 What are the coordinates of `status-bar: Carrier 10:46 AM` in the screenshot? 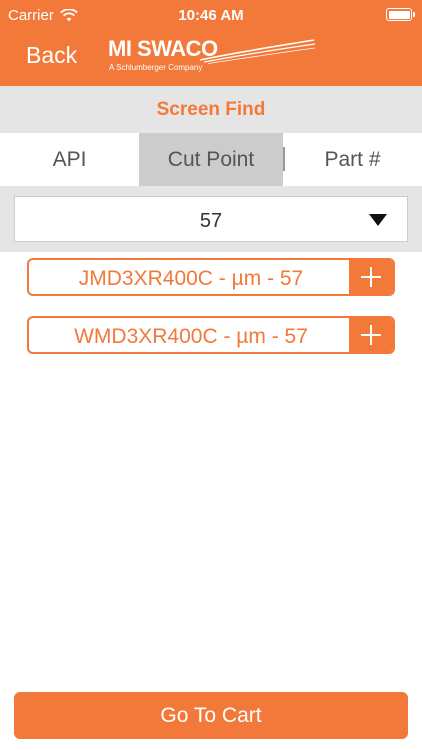 It's located at (211, 15).